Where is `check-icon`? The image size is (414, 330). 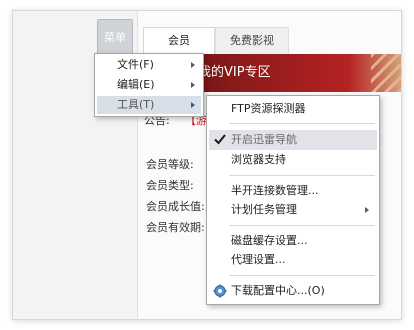 check-icon is located at coordinates (220, 139).